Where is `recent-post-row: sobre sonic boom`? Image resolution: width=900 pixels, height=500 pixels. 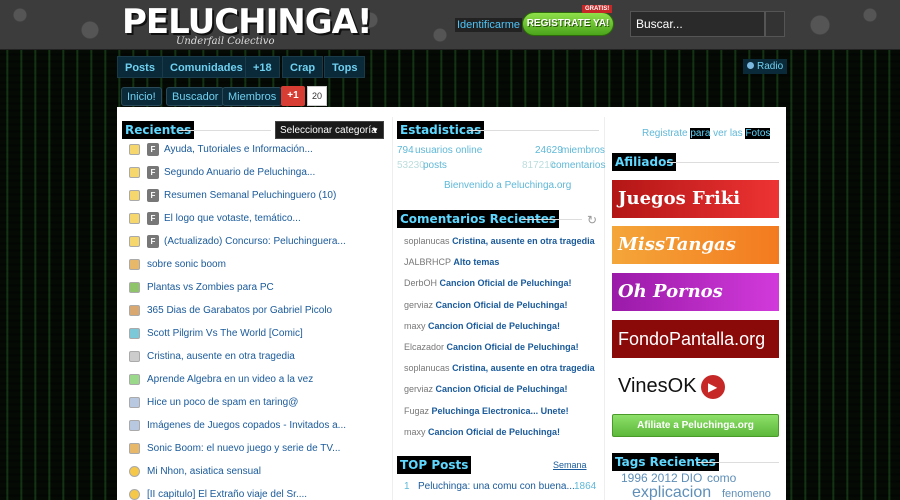
recent-post-row: sobre sonic boom is located at coordinates (257, 266).